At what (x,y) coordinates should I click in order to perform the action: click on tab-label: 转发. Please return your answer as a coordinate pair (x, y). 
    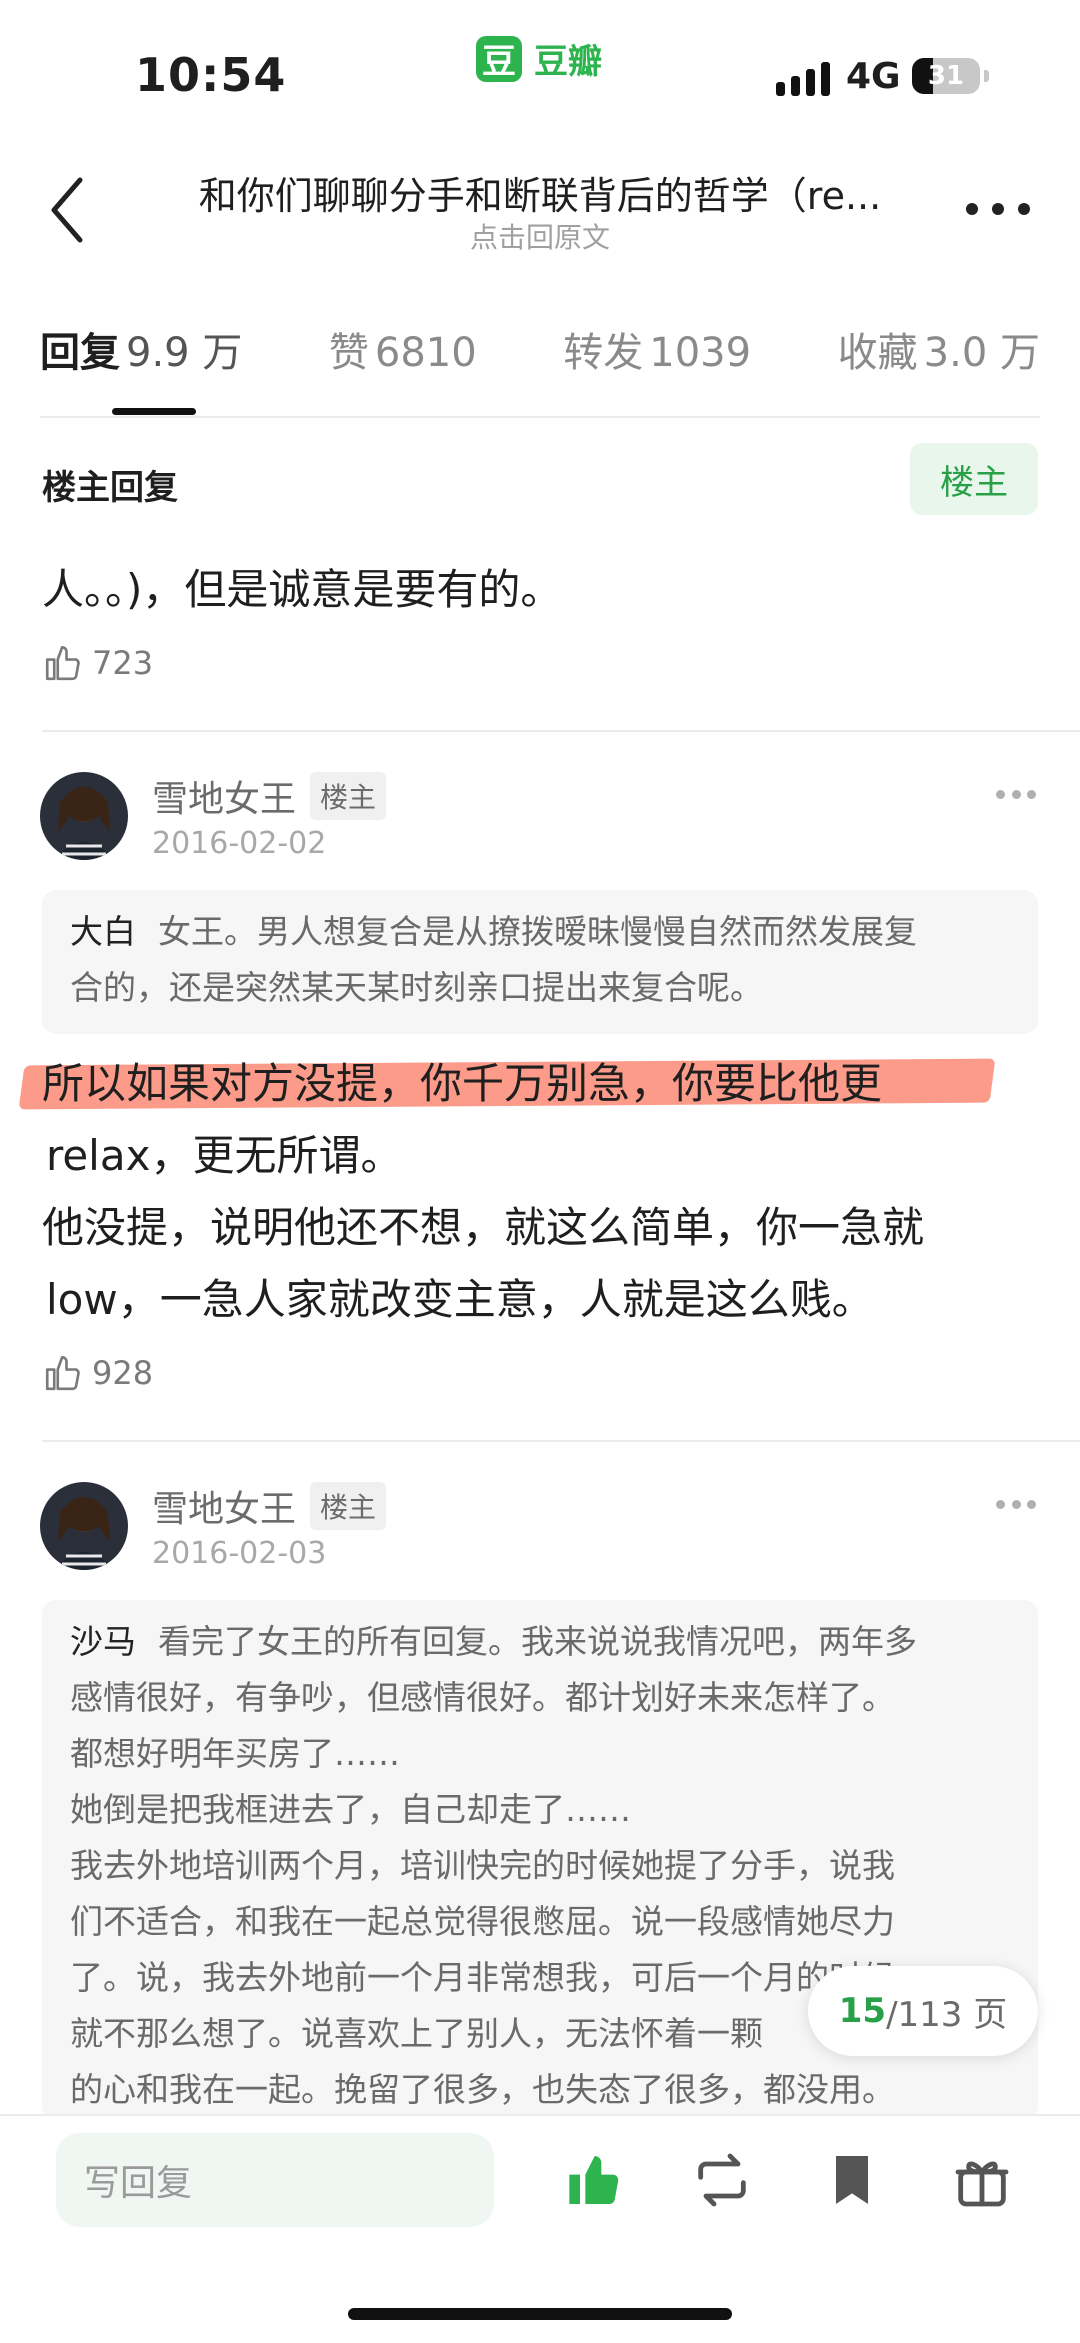
    Looking at the image, I should click on (603, 353).